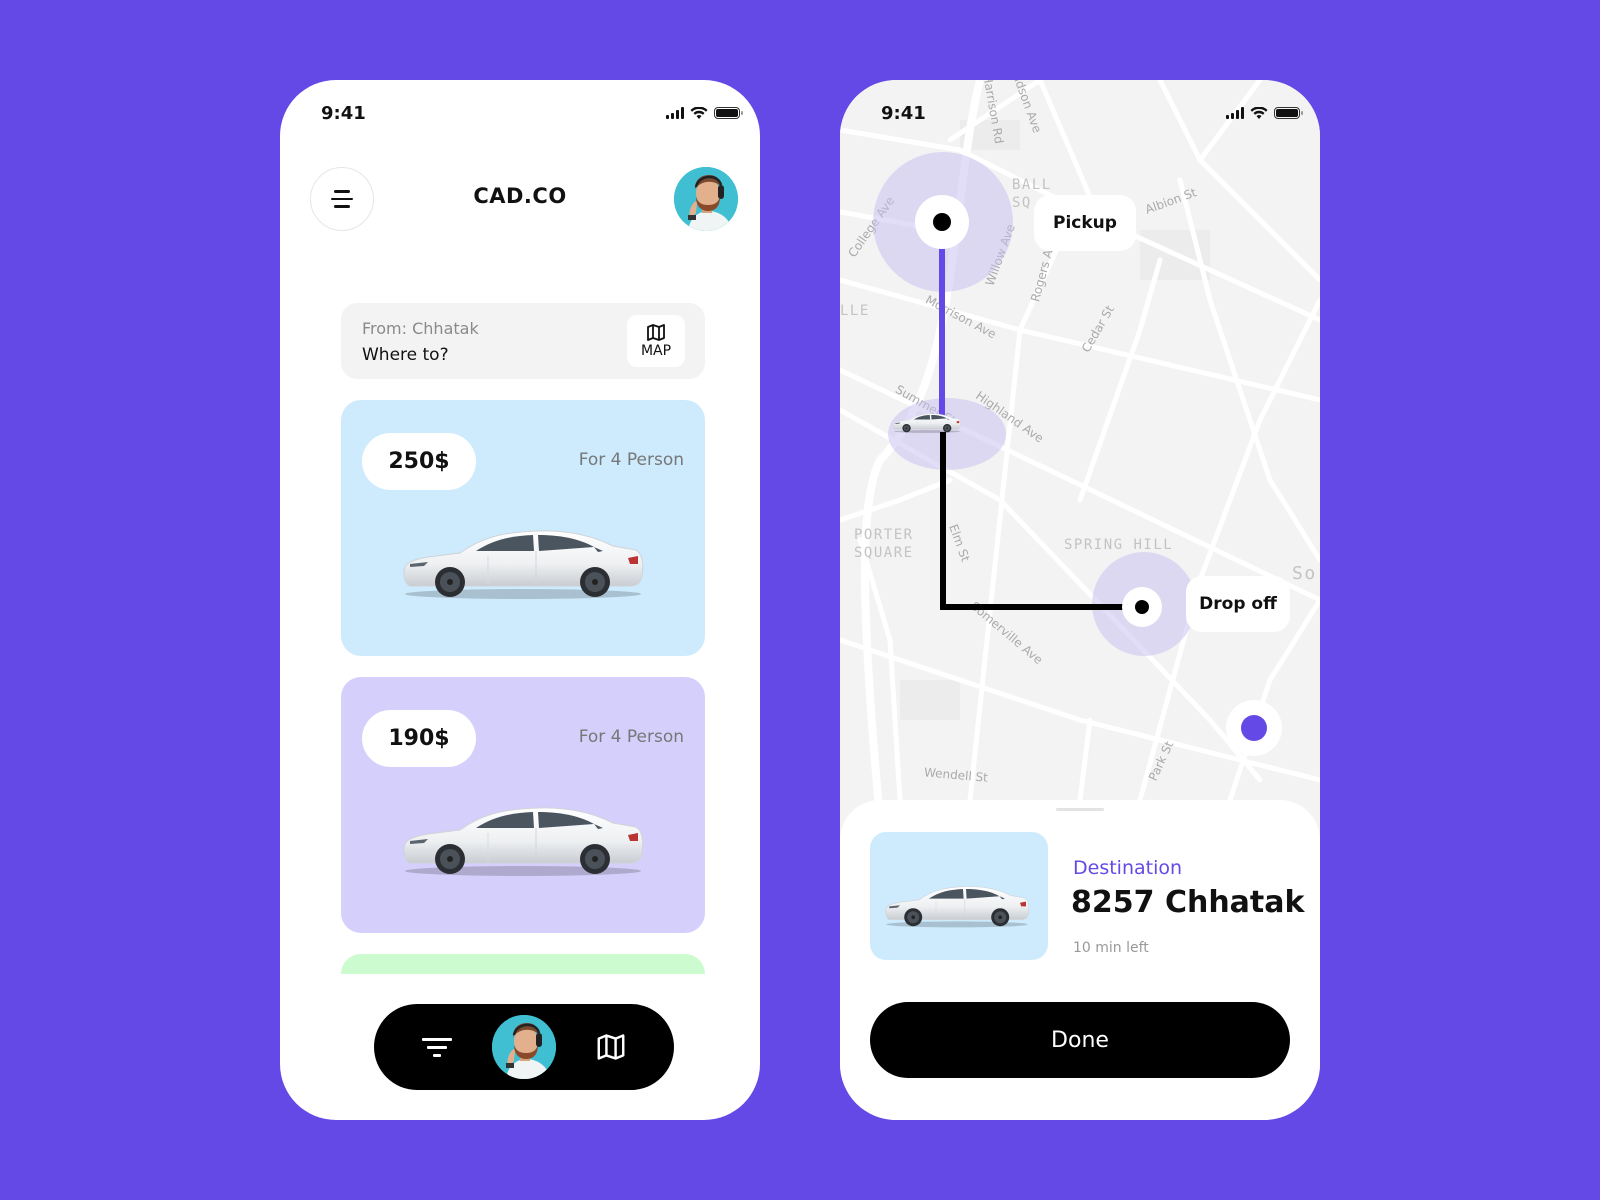 The width and height of the screenshot is (1600, 1200). Describe the element at coordinates (419, 461) in the screenshot. I see `price-badge: 250$` at that location.